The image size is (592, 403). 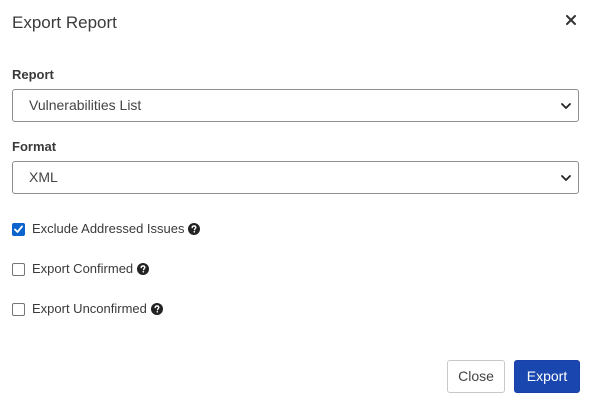 What do you see at coordinates (33, 74) in the screenshot?
I see `report-label: Report` at bounding box center [33, 74].